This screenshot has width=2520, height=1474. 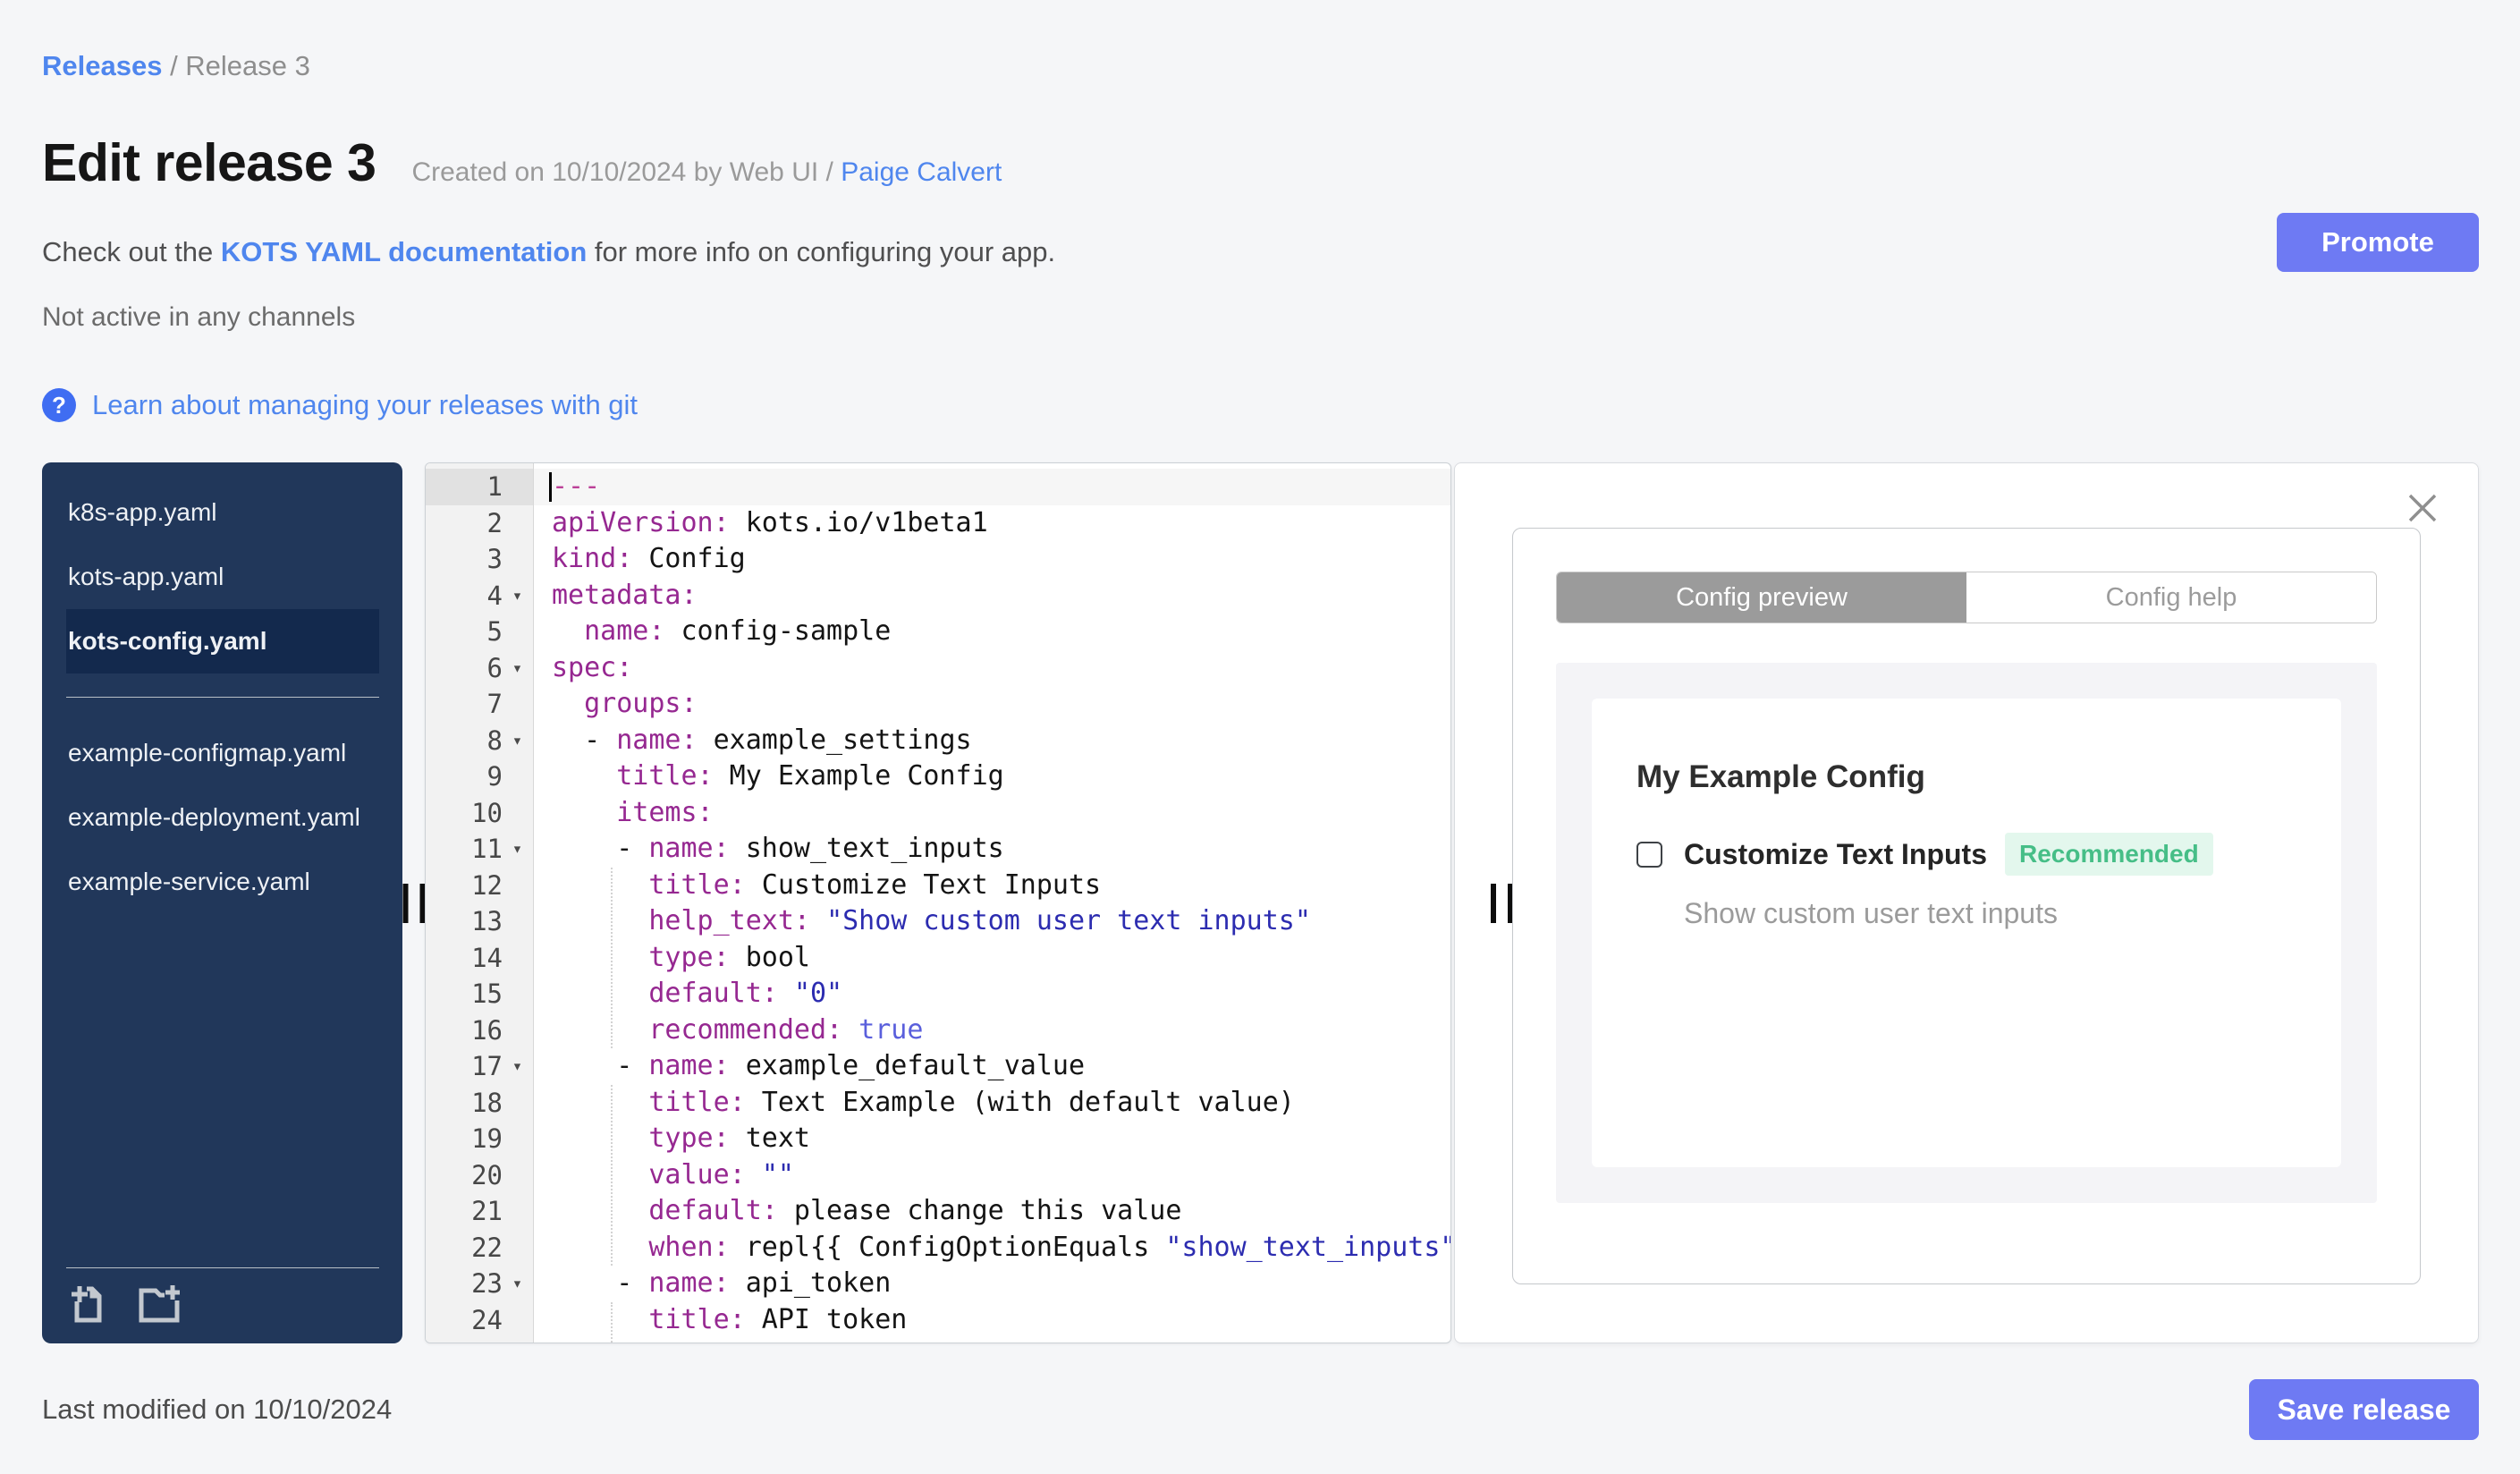 What do you see at coordinates (88, 1303) in the screenshot?
I see `new-file-icon` at bounding box center [88, 1303].